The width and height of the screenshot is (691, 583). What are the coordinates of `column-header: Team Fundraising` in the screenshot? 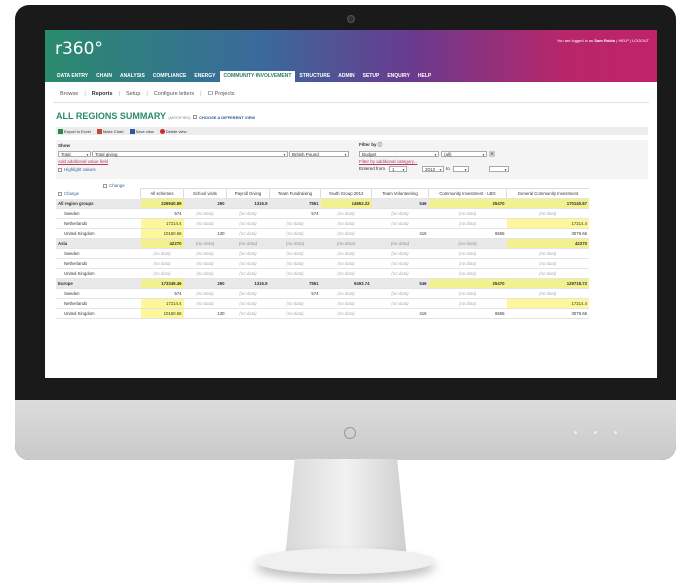 It's located at (295, 193).